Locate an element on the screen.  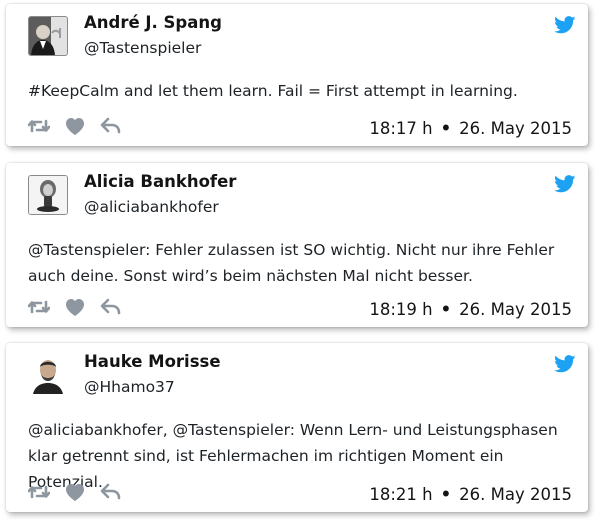
user-cartoon-icon is located at coordinates (48, 195).